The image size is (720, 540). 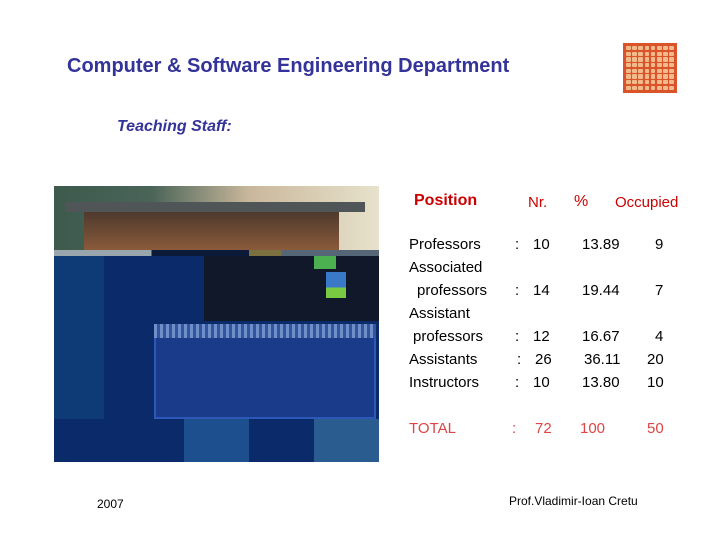 What do you see at coordinates (573, 501) in the screenshot?
I see `footer-author: Prof.Vladimir-Ioan Cretu` at bounding box center [573, 501].